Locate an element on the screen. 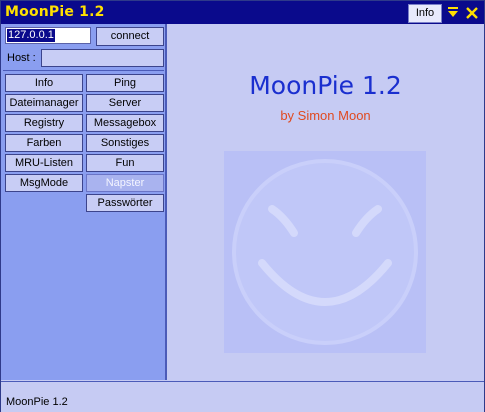 This screenshot has width=485, height=412. mru-listen-button: MRU-Listen is located at coordinates (44, 163).